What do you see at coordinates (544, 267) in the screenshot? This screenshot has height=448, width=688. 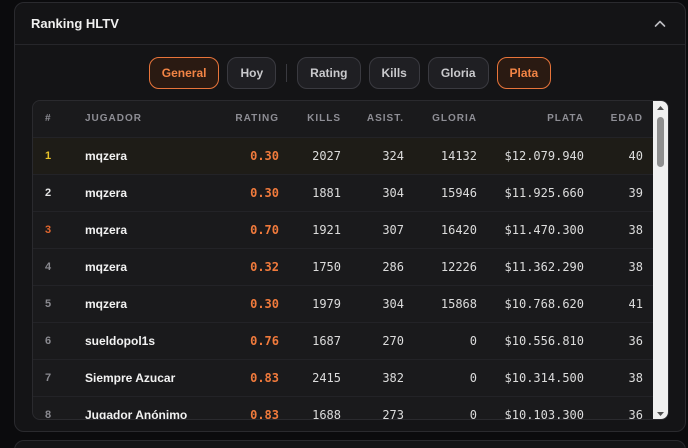 I see `row-money: $11.362.290` at bounding box center [544, 267].